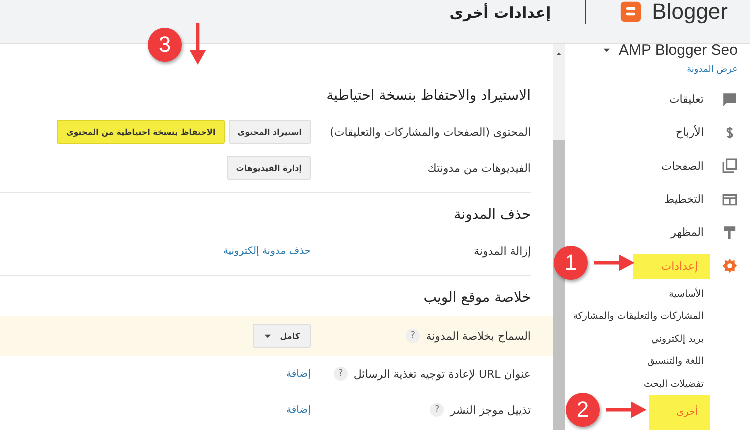 The width and height of the screenshot is (750, 430). Describe the element at coordinates (674, 384) in the screenshot. I see `submenu-item: تفضيلات البحث` at that location.